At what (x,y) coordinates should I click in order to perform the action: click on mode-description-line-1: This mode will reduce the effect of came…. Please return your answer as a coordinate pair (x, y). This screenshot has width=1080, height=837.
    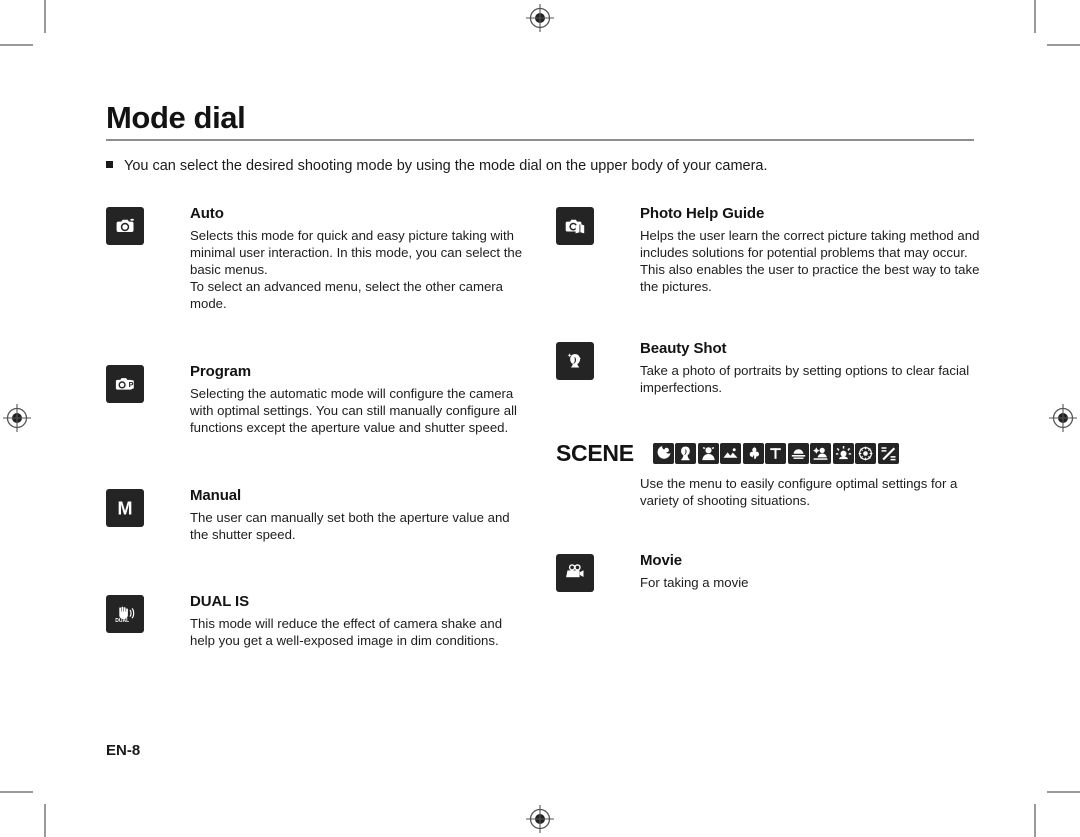
    Looking at the image, I should click on (346, 632).